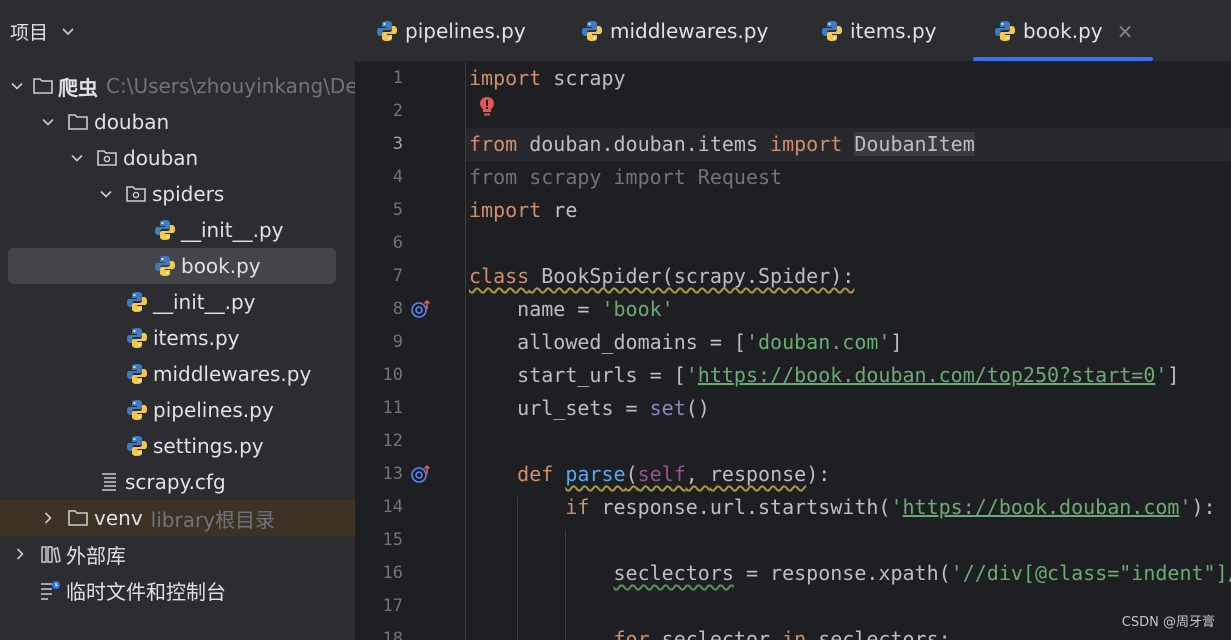  What do you see at coordinates (465, 351) in the screenshot?
I see `indent-guide` at bounding box center [465, 351].